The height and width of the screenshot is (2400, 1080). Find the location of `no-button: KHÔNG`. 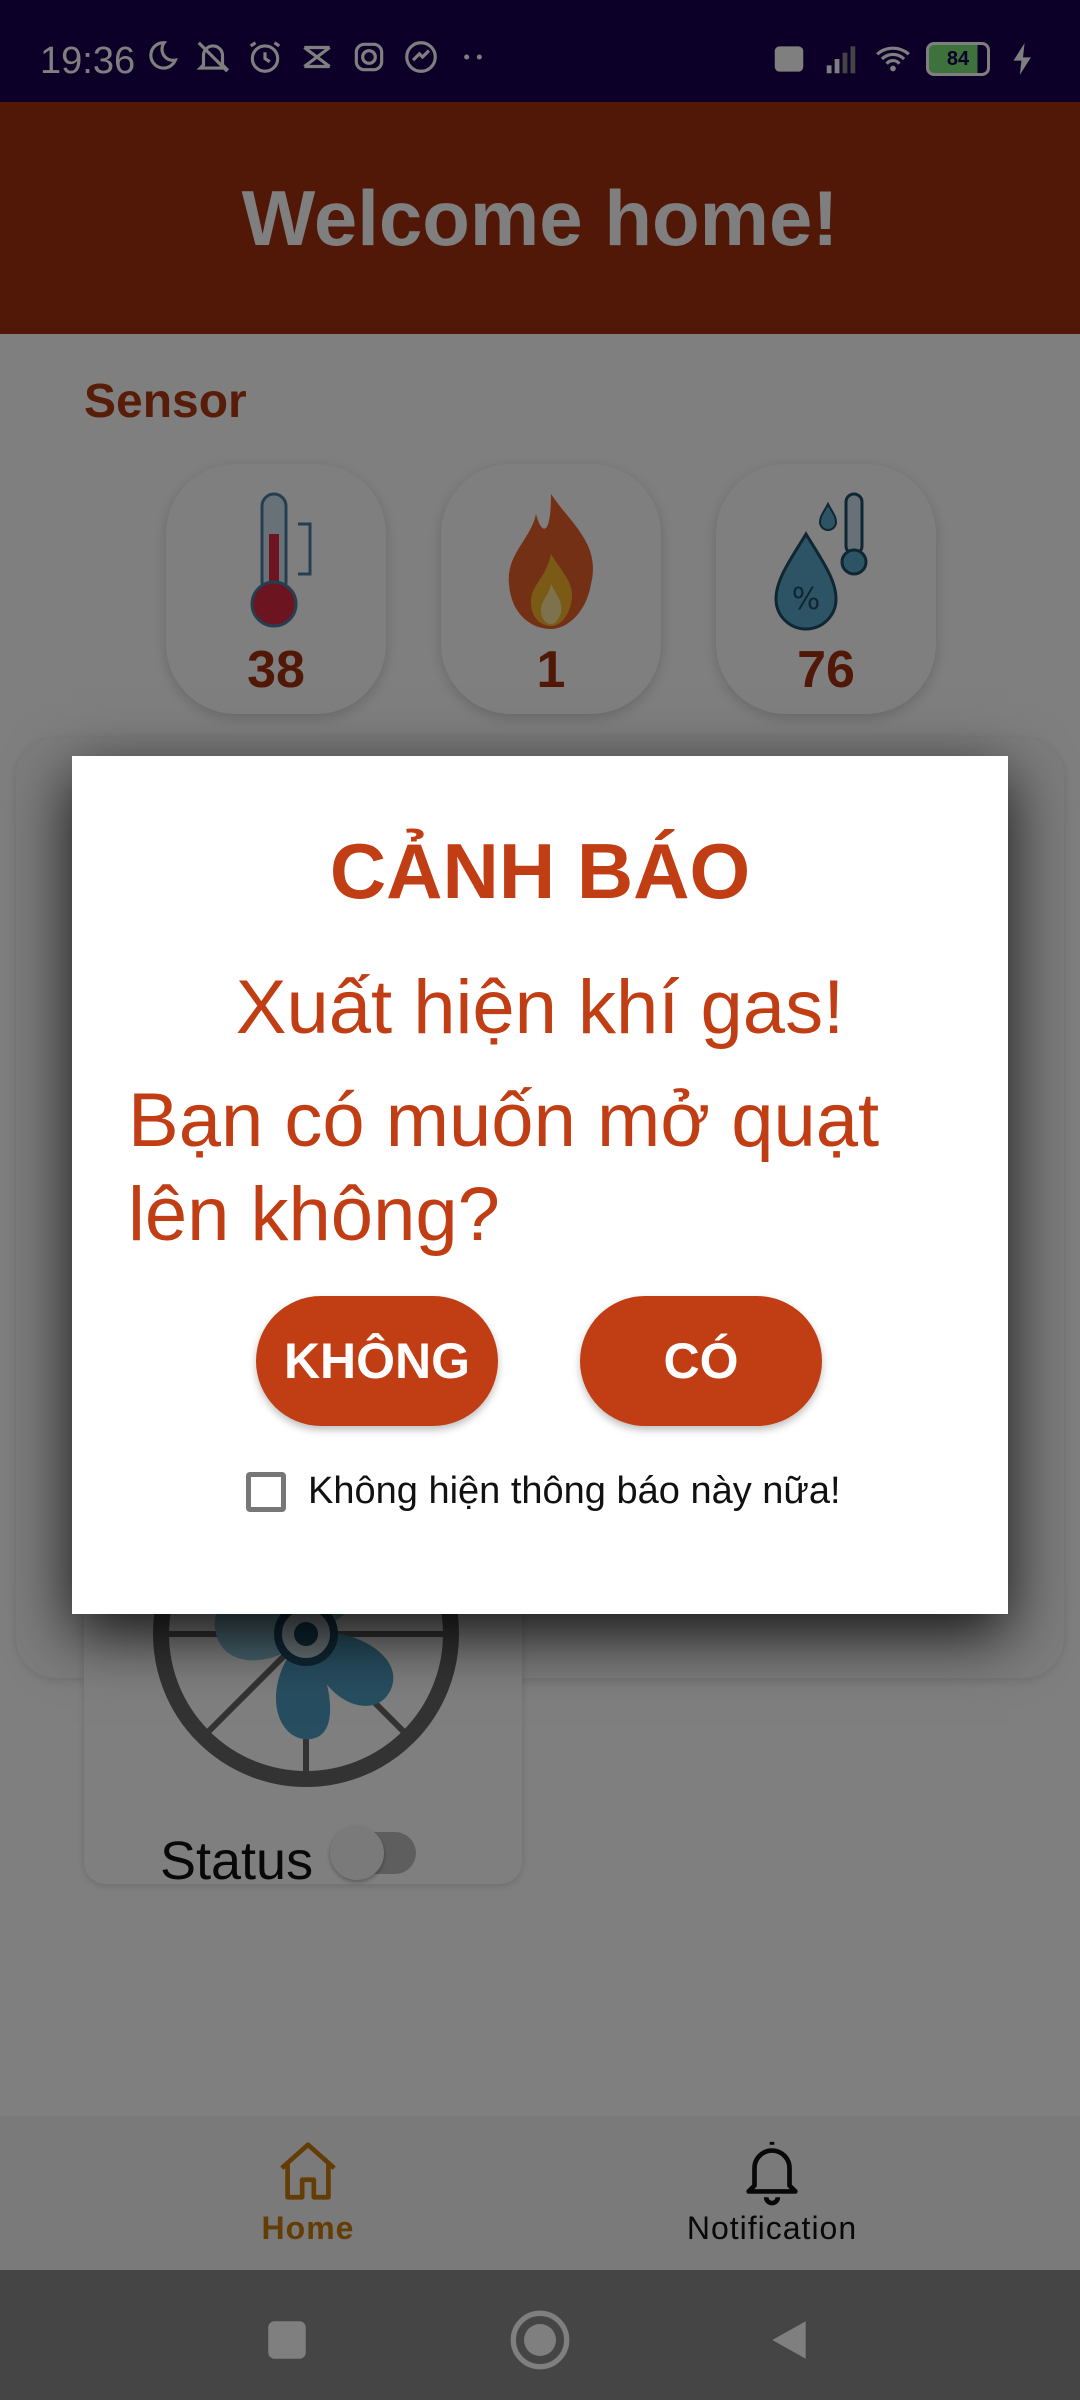

no-button: KHÔNG is located at coordinates (377, 1361).